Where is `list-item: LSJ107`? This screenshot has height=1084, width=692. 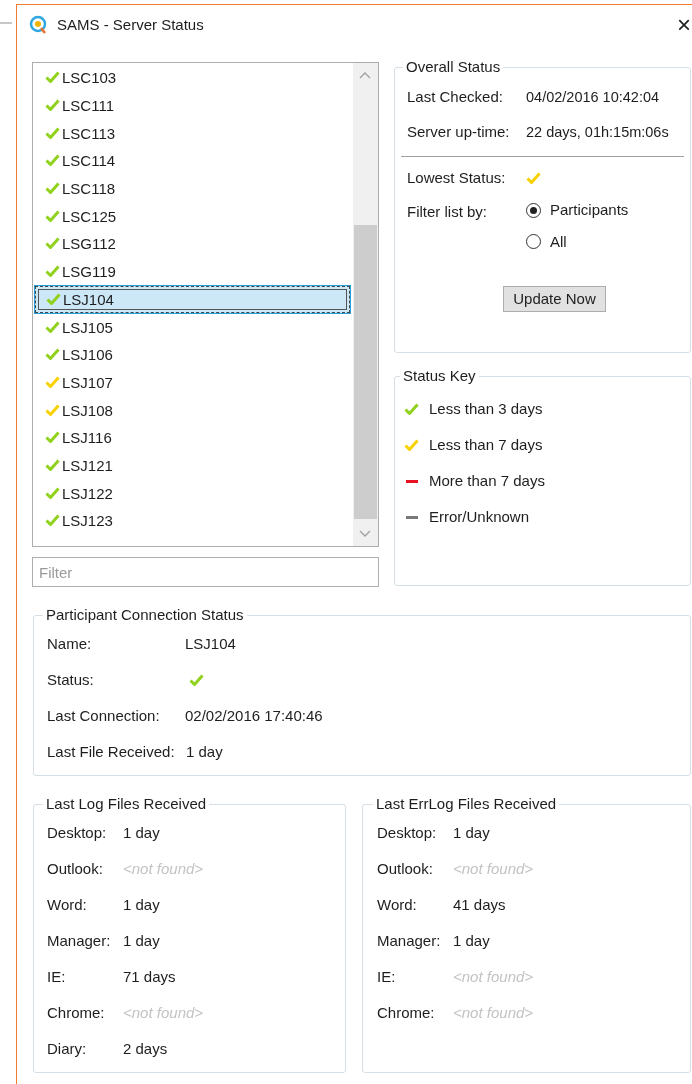 list-item: LSJ107 is located at coordinates (192, 382).